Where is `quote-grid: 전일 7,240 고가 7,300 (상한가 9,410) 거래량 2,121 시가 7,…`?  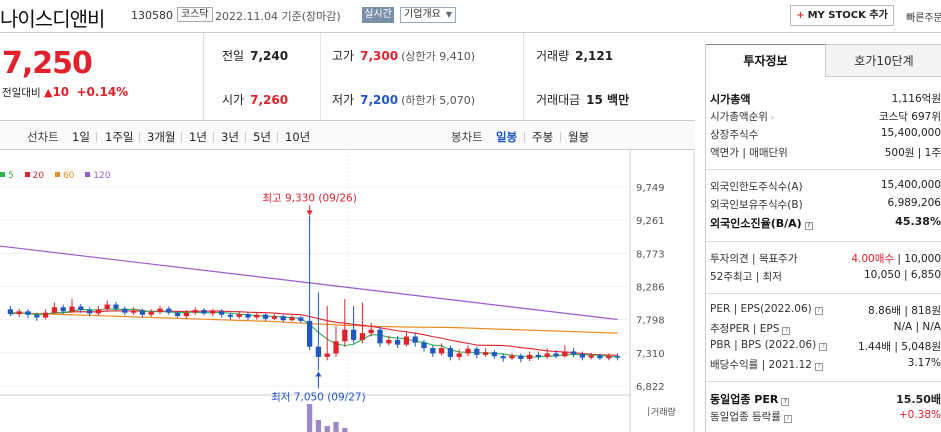
quote-grid: 전일 7,240 고가 7,300 (상한가 9,410) 거래량 2,121 시가 7,… is located at coordinates (450, 76).